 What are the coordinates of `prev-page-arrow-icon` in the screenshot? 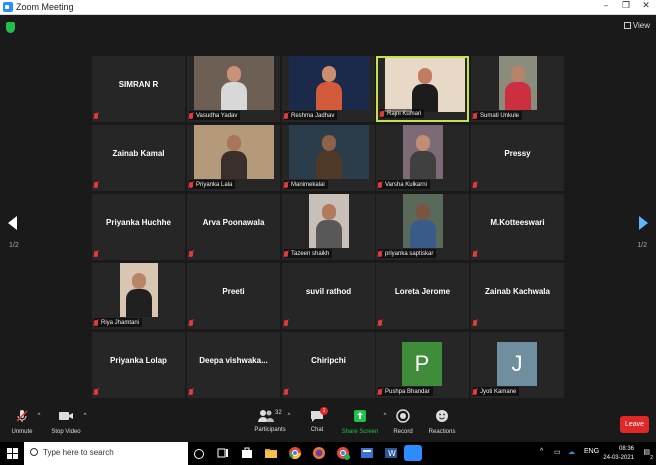 It's located at (12, 223).